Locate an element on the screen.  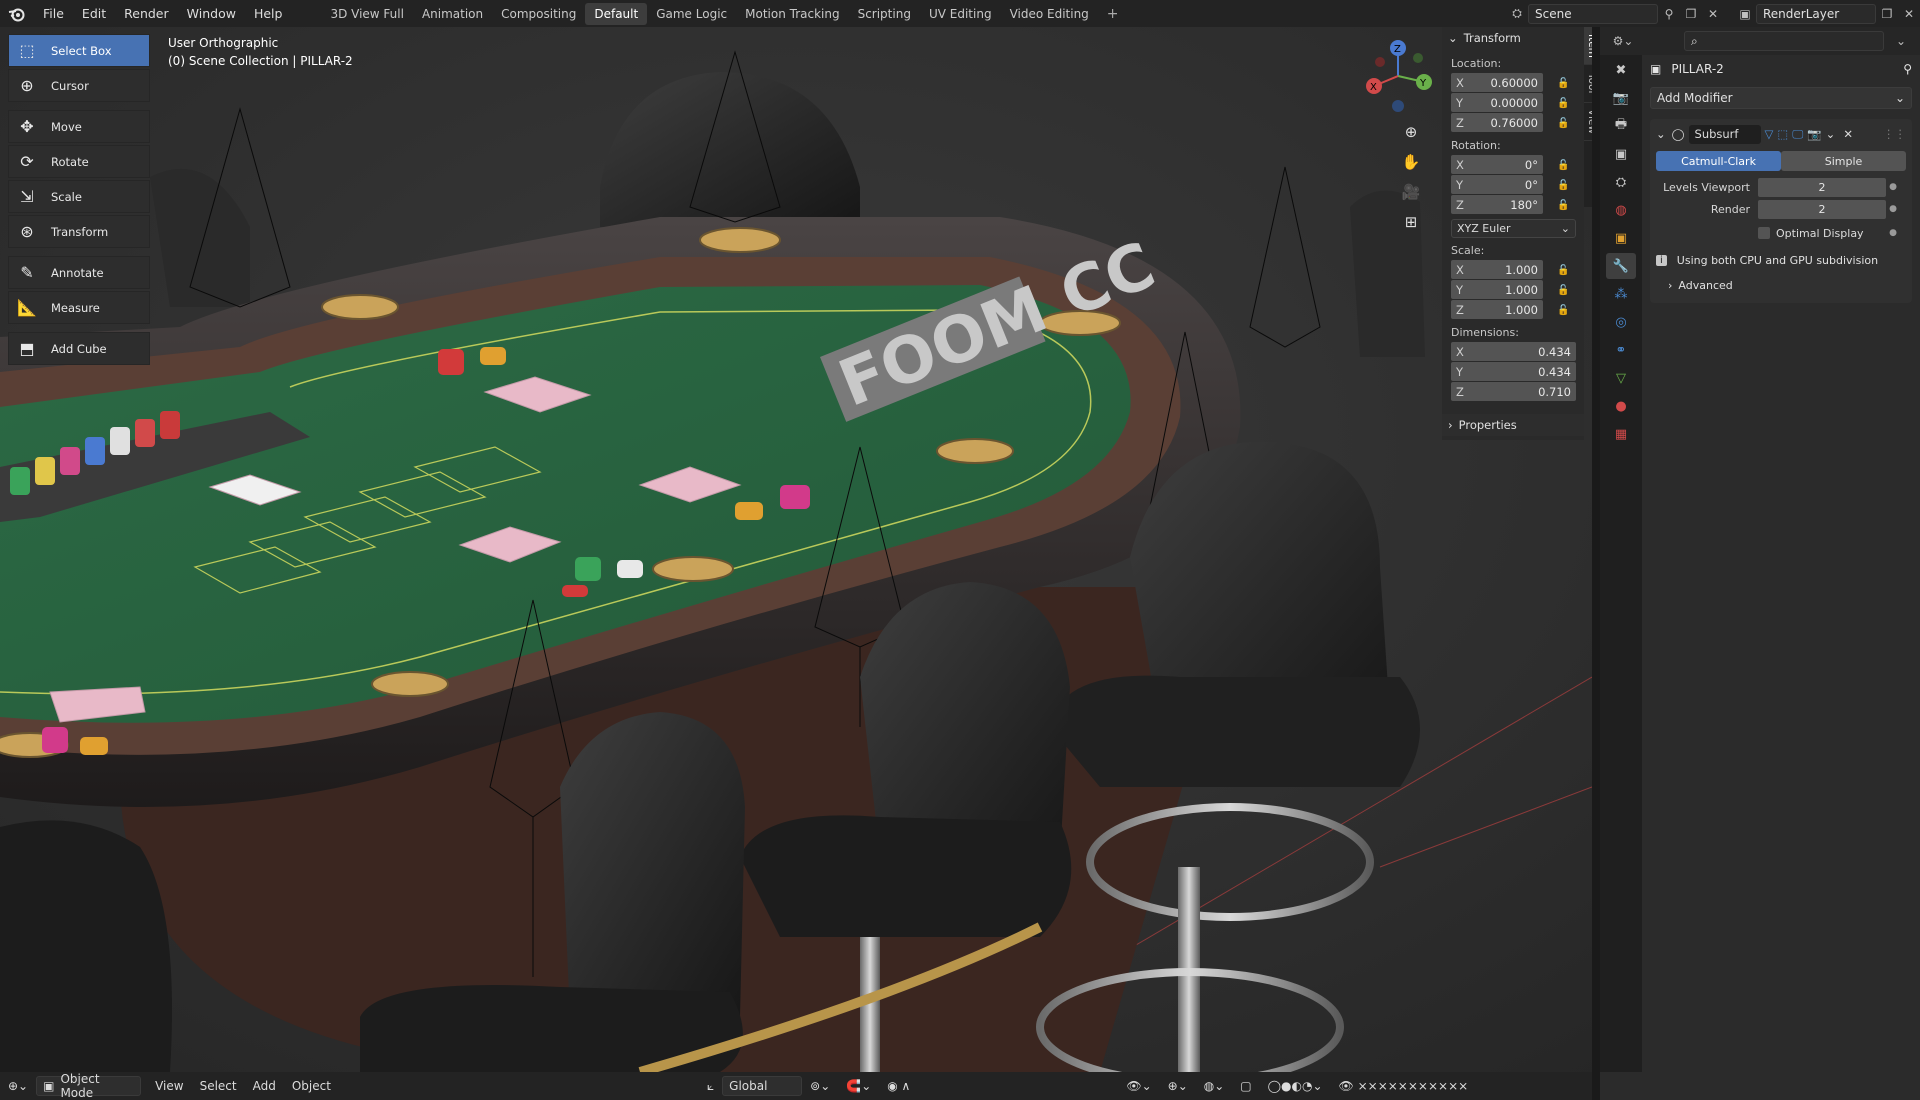
tab-scripting: Scripting is located at coordinates (884, 14).